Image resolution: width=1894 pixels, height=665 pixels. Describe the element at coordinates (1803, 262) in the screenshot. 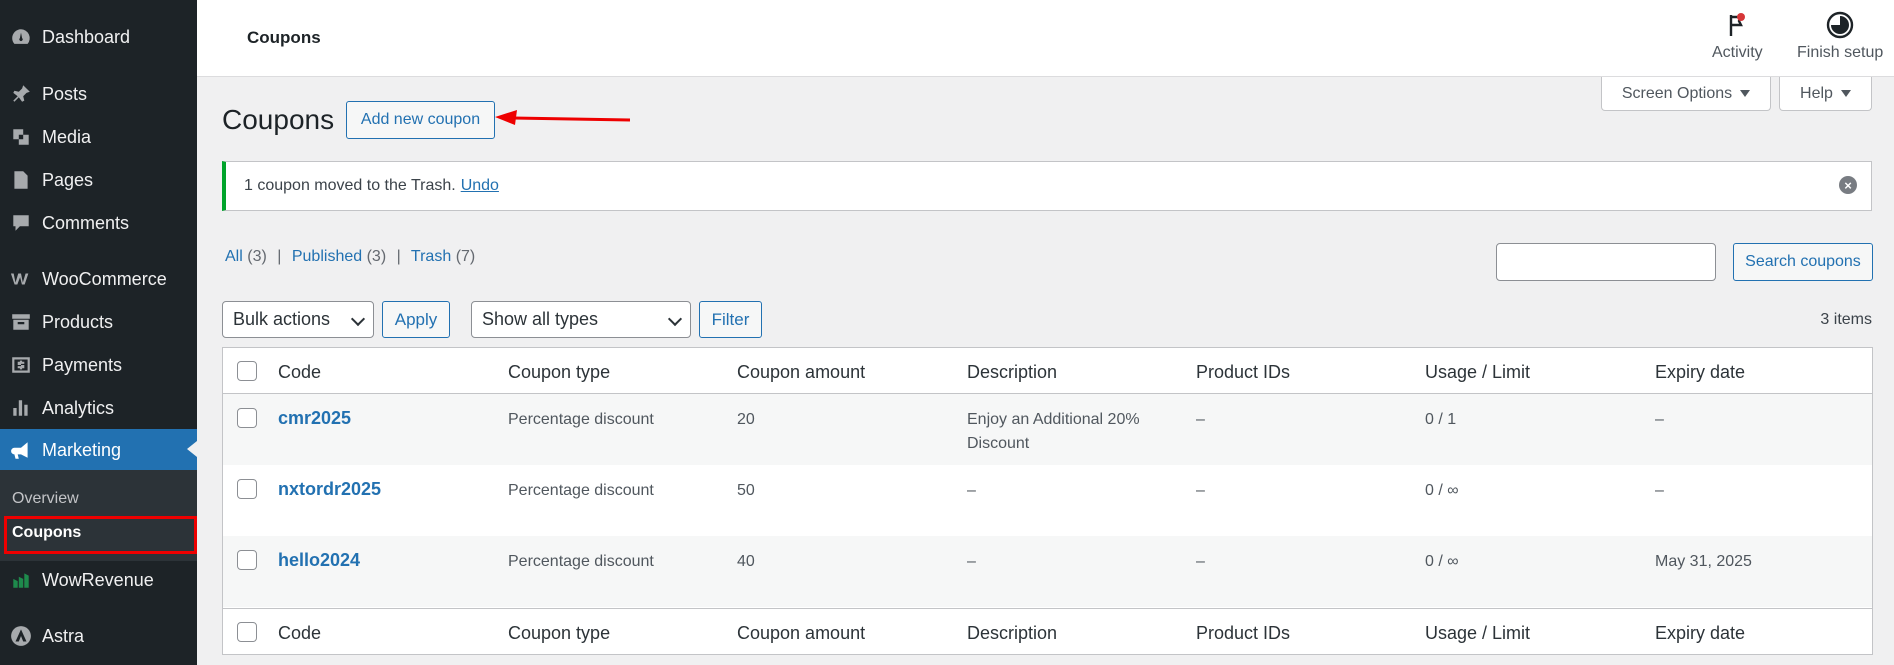

I see `search-coupons-button: Search coupons` at that location.